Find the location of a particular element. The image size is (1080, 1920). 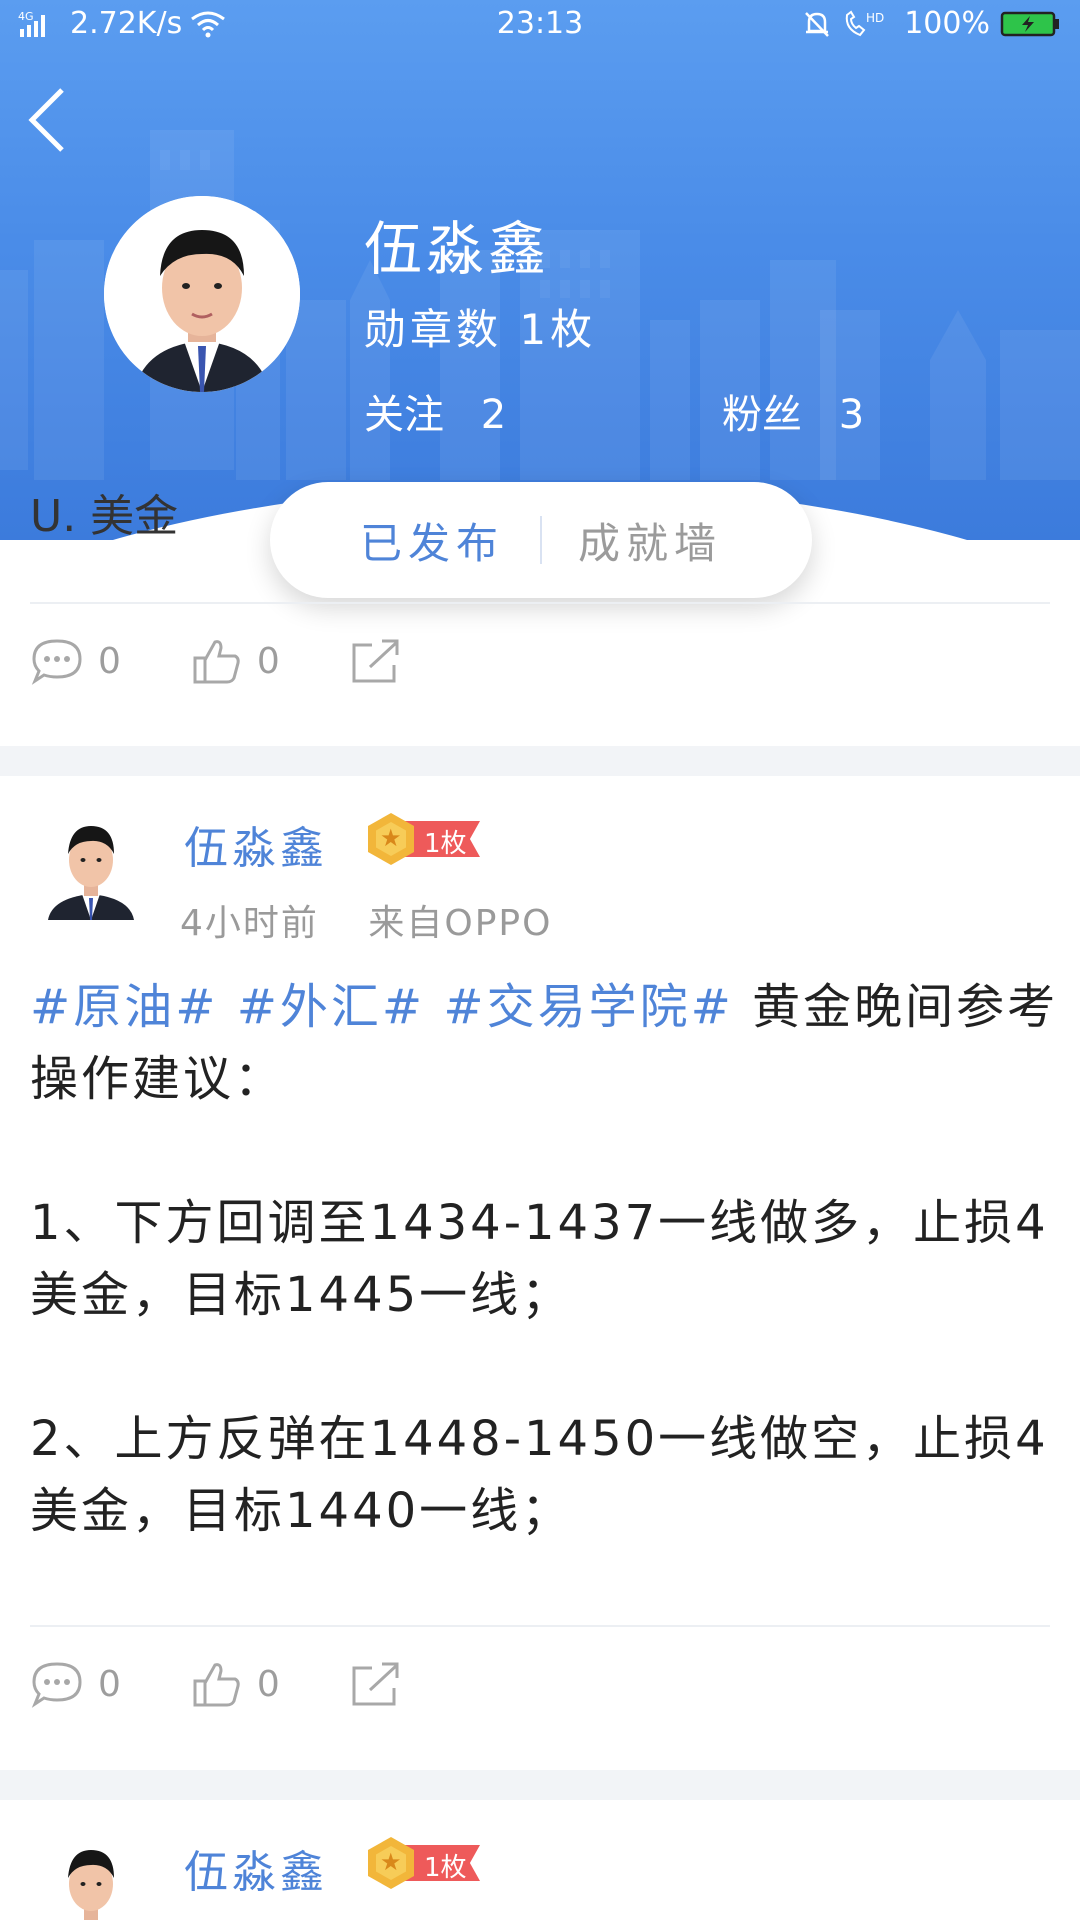

bell-muted-icon is located at coordinates (817, 24).